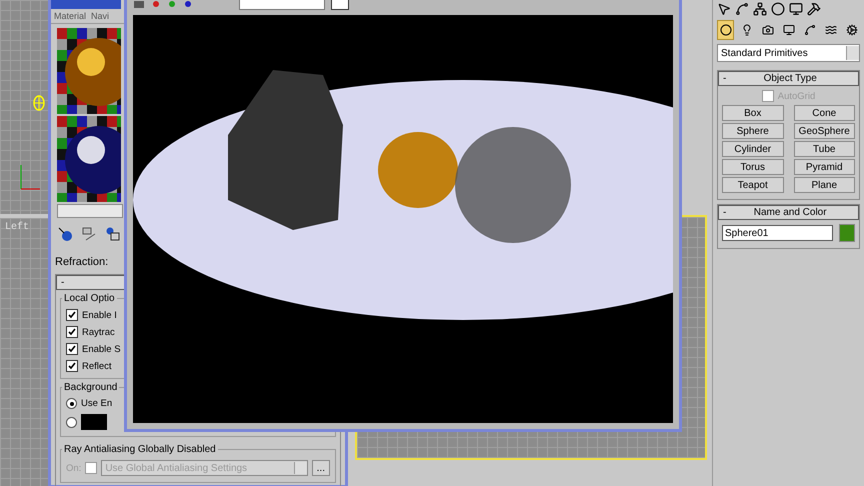 This screenshot has width=864, height=486. What do you see at coordinates (753, 113) in the screenshot?
I see `primitive-button: Box` at bounding box center [753, 113].